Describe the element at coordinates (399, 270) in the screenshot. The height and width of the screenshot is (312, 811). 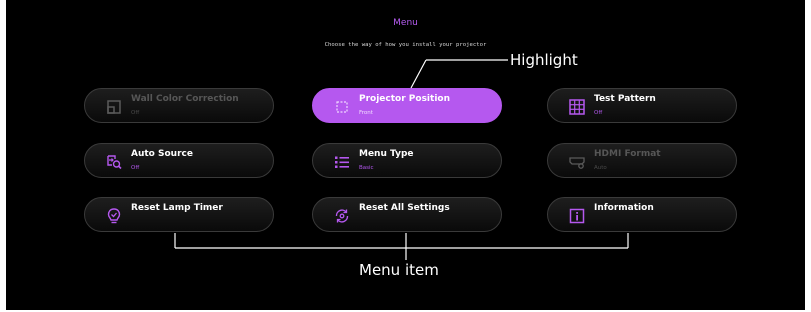
I see `menu-item-callout-label: Menu item` at that location.